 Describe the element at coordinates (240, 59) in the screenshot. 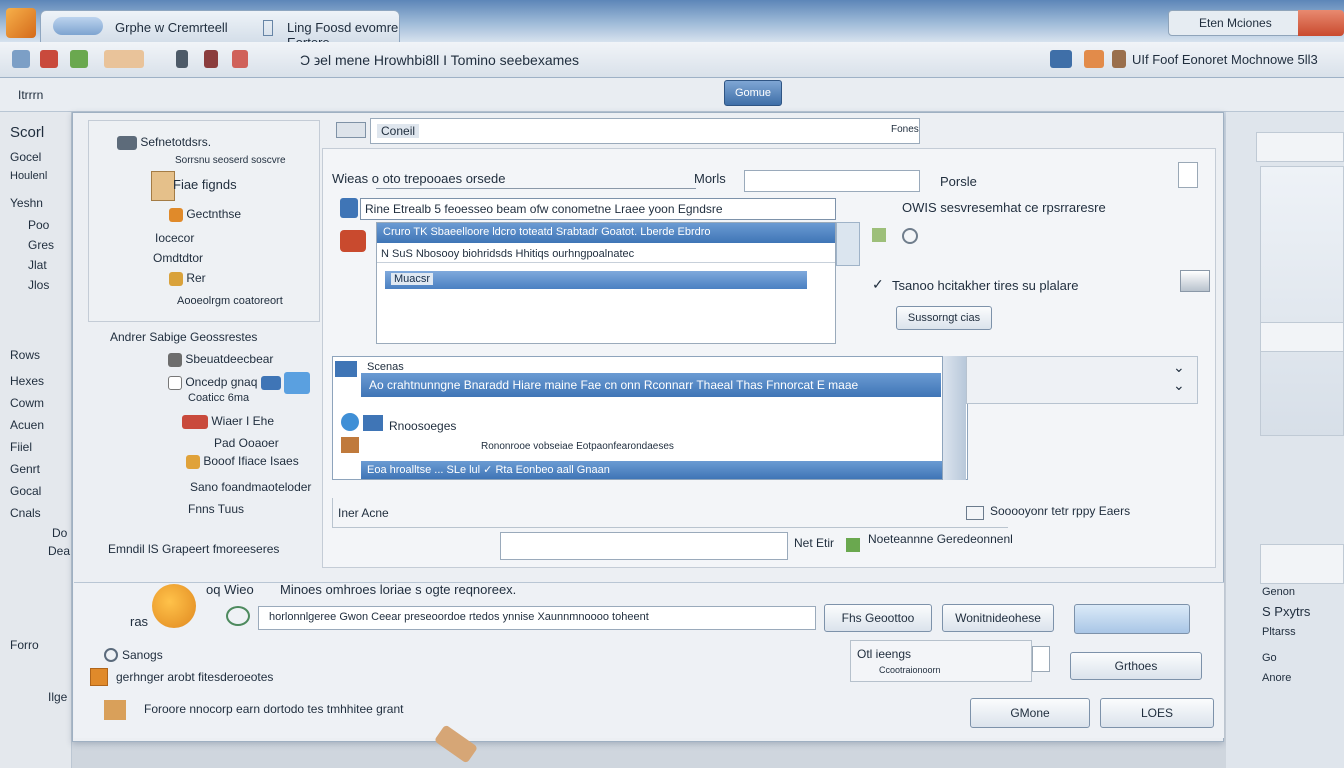

I see `print-icon` at that location.